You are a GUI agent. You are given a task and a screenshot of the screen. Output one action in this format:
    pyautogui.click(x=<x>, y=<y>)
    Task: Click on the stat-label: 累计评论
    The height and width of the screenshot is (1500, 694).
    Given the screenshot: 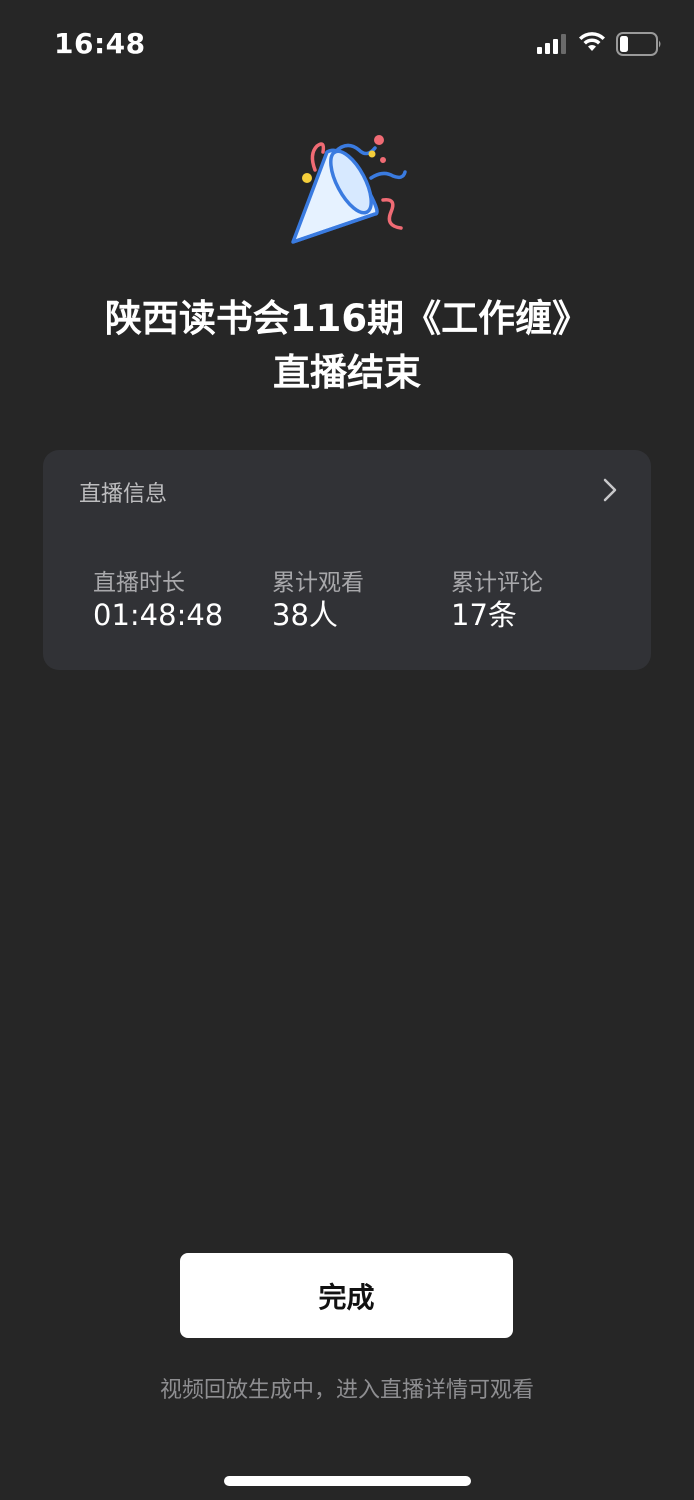 What is the action you would take?
    pyautogui.click(x=497, y=583)
    